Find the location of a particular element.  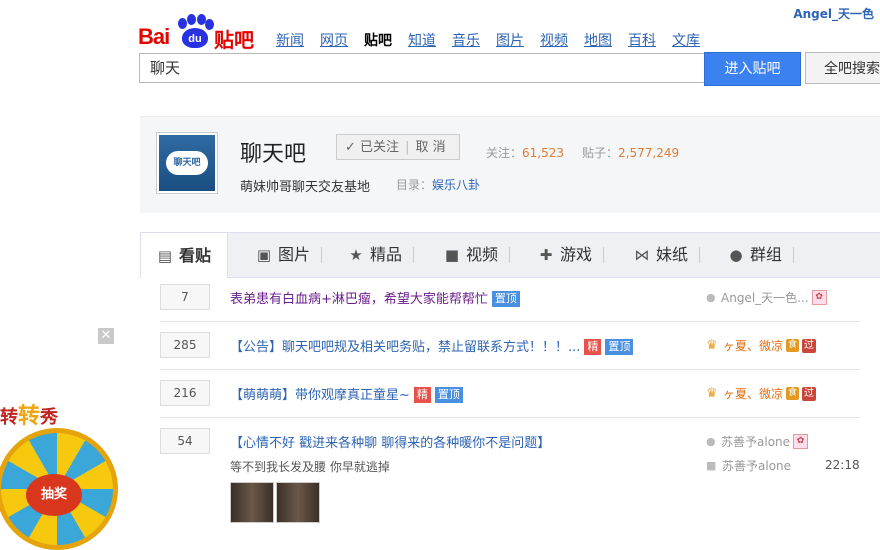

reply-count: 54 is located at coordinates (185, 441).